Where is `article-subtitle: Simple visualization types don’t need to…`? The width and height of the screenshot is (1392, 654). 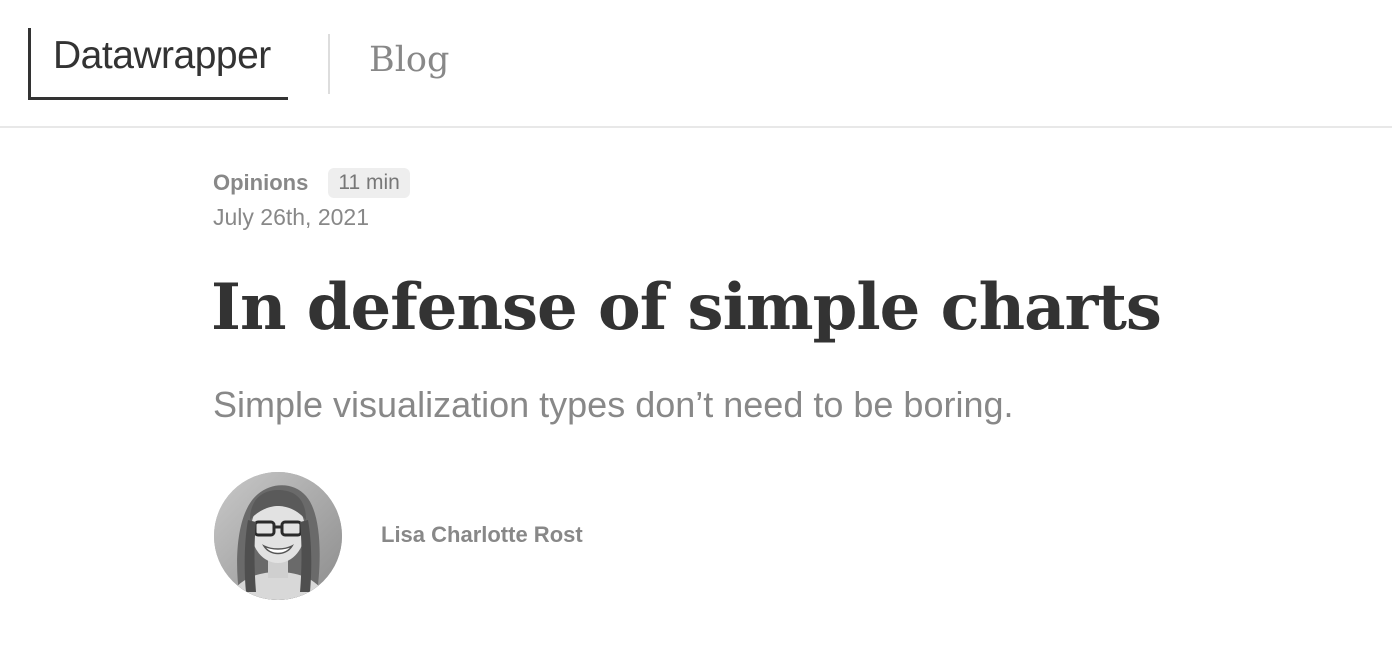 article-subtitle: Simple visualization types don’t need to… is located at coordinates (613, 404).